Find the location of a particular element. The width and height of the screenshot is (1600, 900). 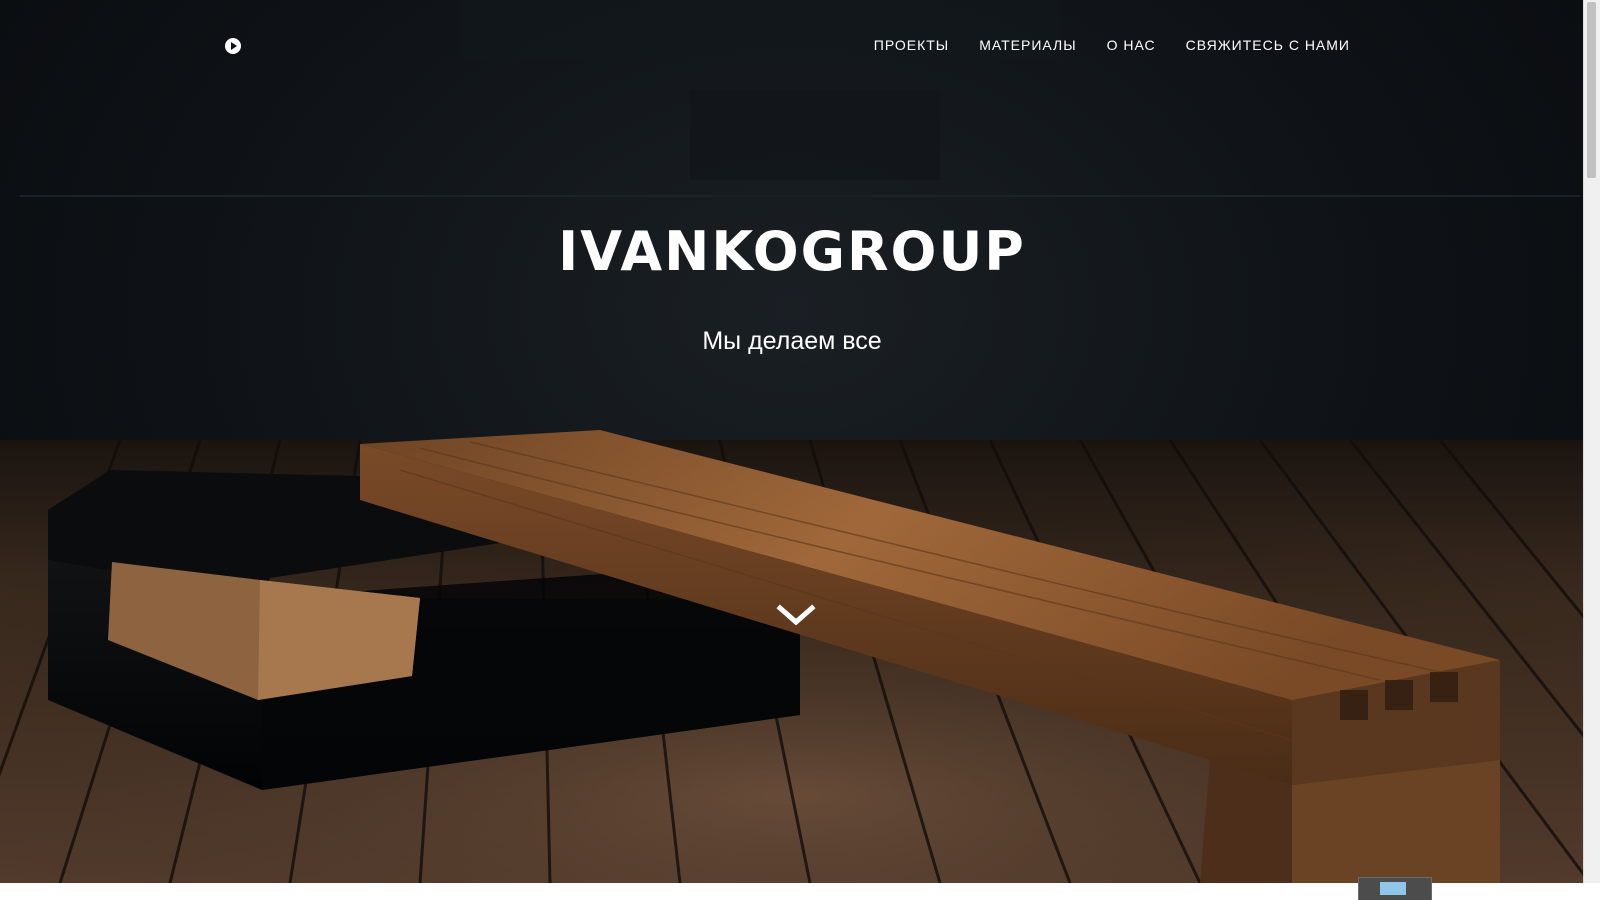

page-scrollbar is located at coordinates (1591, 441).